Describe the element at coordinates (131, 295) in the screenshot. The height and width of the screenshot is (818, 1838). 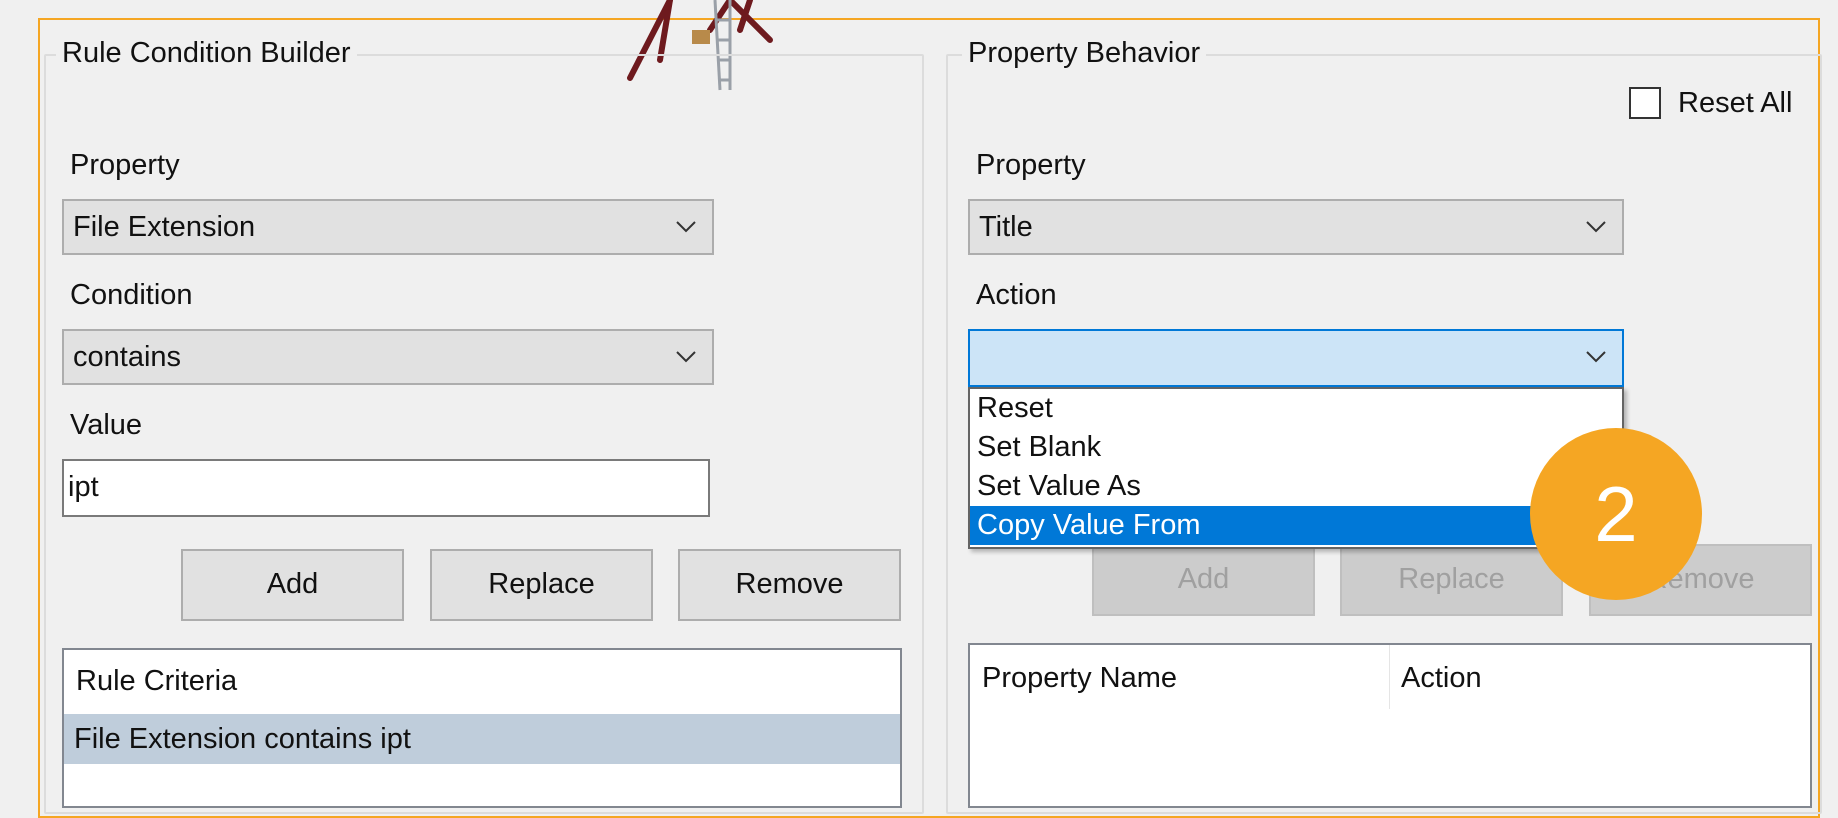
I see `left-condition-label: Condition` at that location.